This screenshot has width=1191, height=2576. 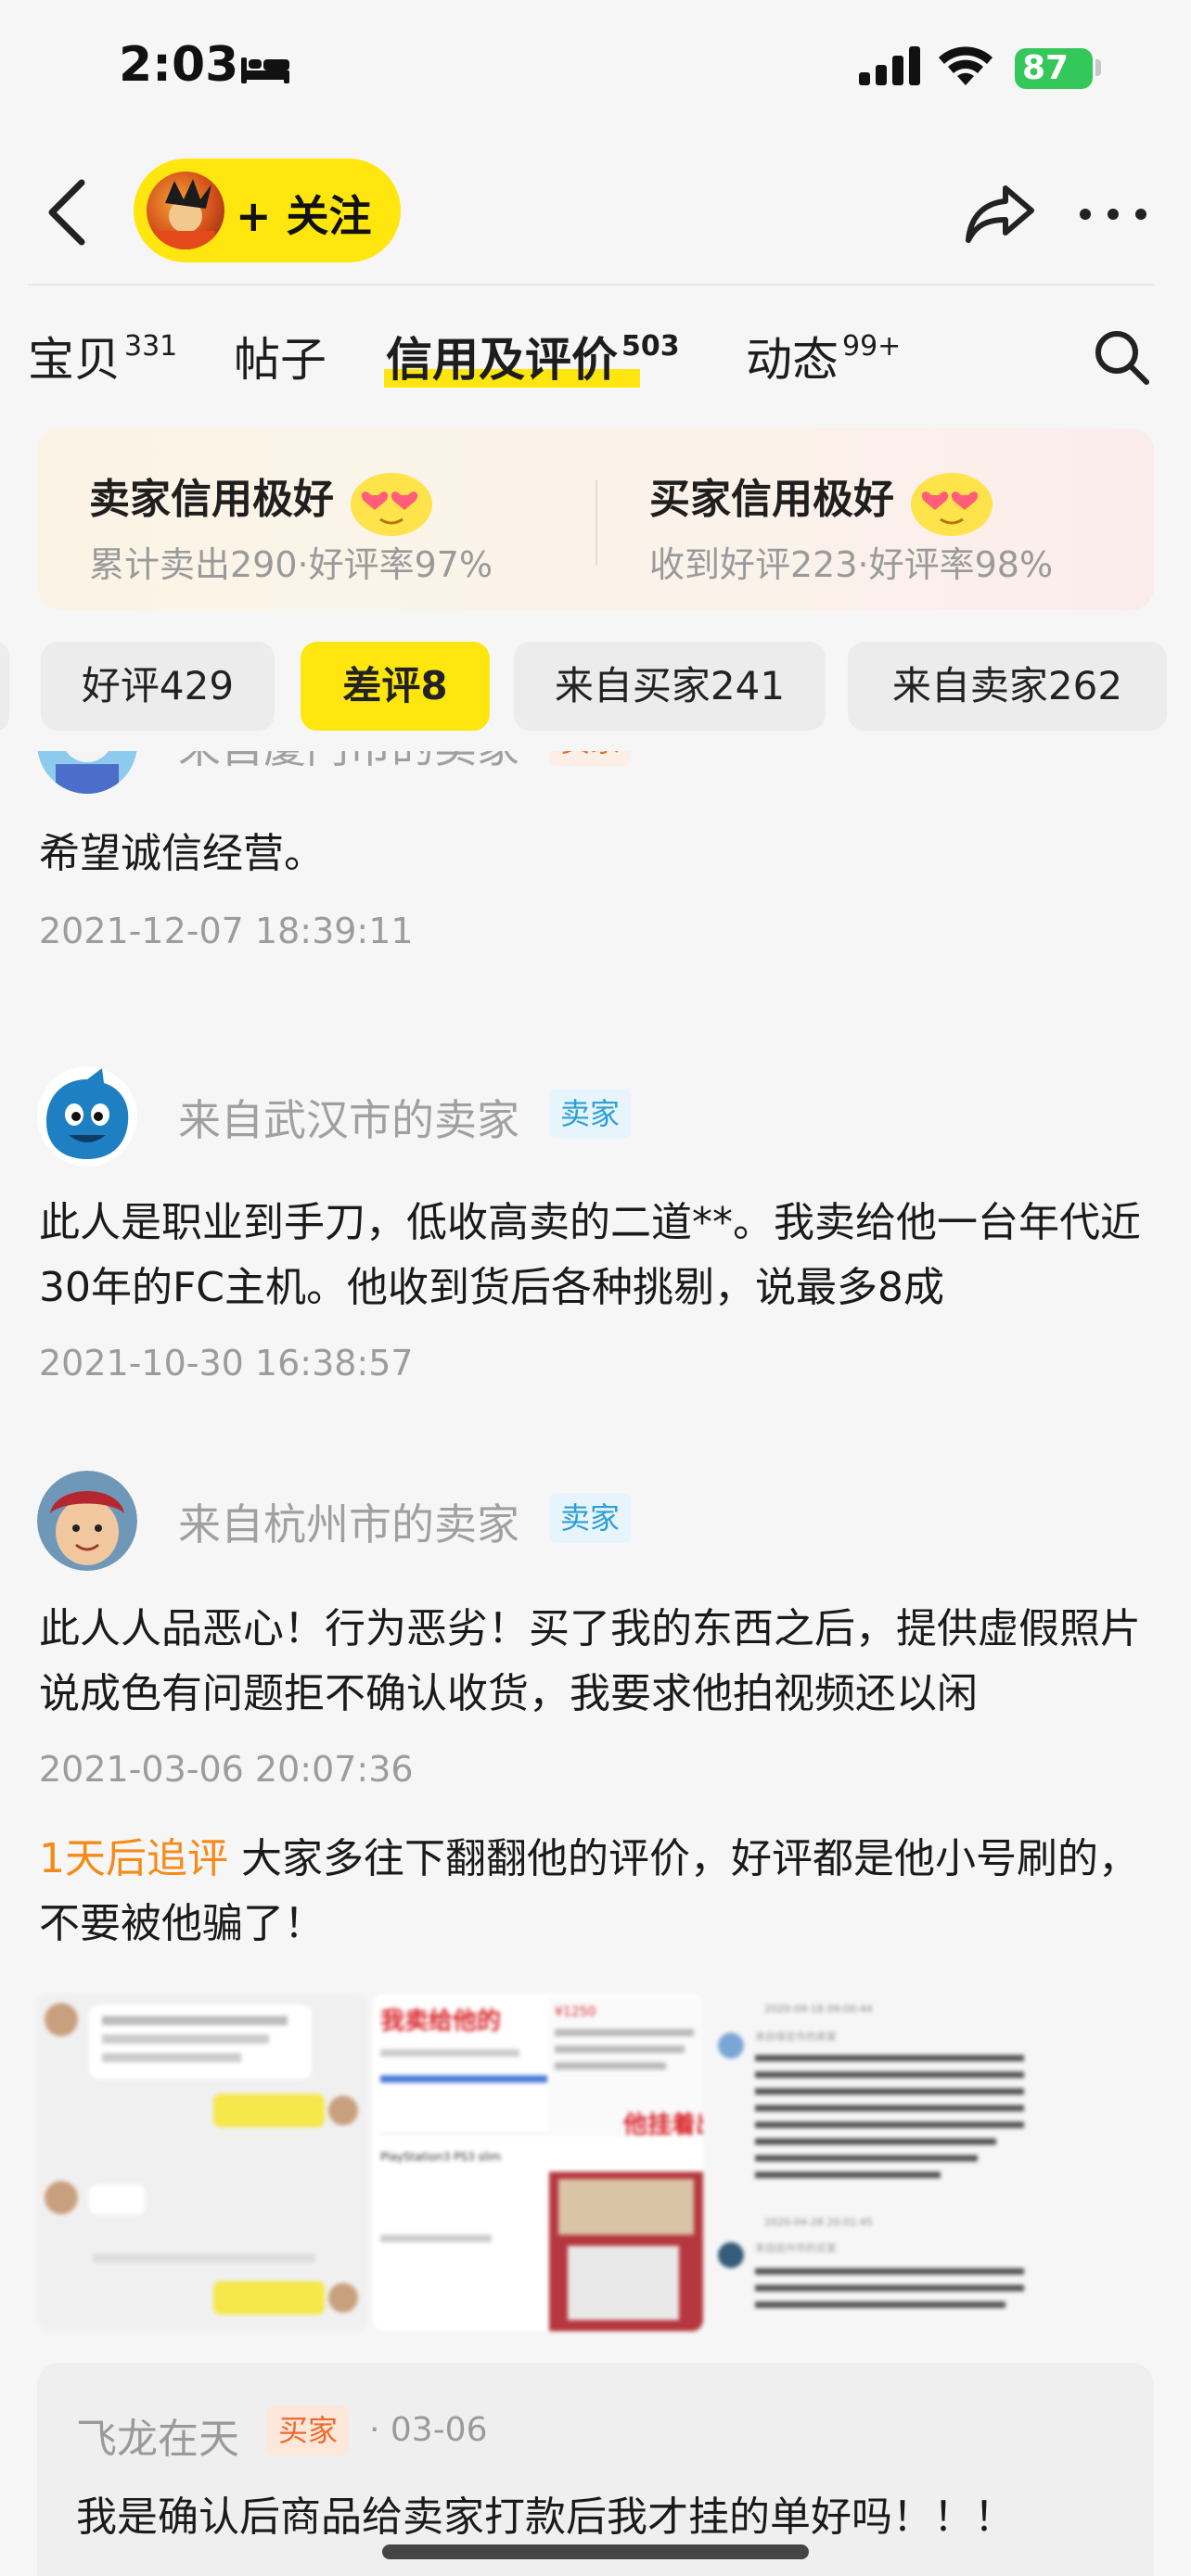 I want to click on back-icon, so click(x=68, y=212).